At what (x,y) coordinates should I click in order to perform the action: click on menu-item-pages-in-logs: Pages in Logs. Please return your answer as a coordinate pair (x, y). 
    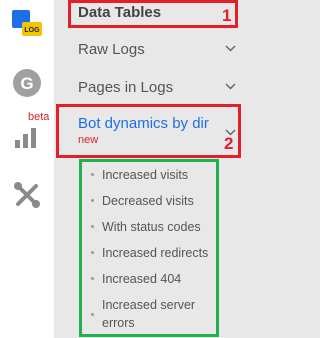
    Looking at the image, I should click on (148, 87).